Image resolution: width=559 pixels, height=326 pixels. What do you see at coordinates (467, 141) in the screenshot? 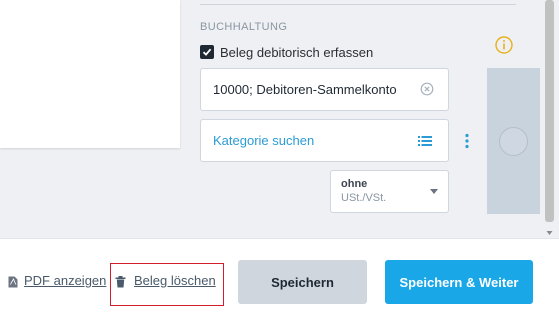
I see `kebab-vertical-icon` at bounding box center [467, 141].